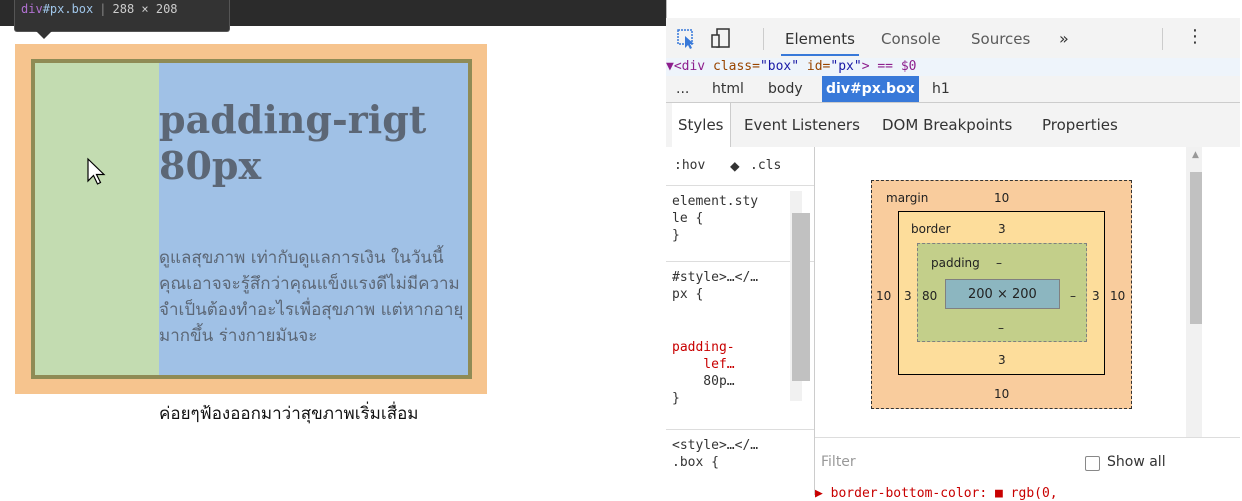 The image size is (1242, 501). What do you see at coordinates (96, 171) in the screenshot?
I see `mouse-cursor-icon` at bounding box center [96, 171].